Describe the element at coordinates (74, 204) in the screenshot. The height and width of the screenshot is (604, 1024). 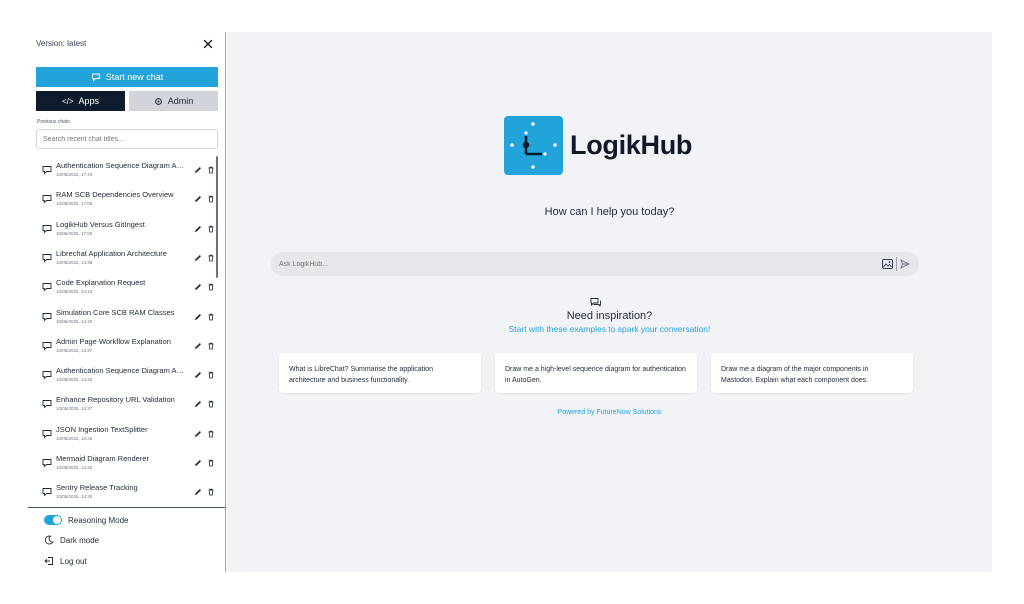
I see `chat-timestamp: 10/06/2025, 17:09` at that location.